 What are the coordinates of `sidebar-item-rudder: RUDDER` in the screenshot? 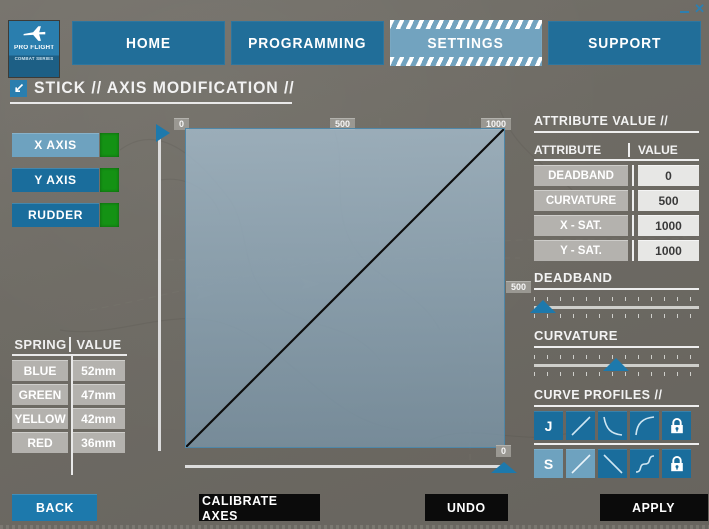 It's located at (65, 215).